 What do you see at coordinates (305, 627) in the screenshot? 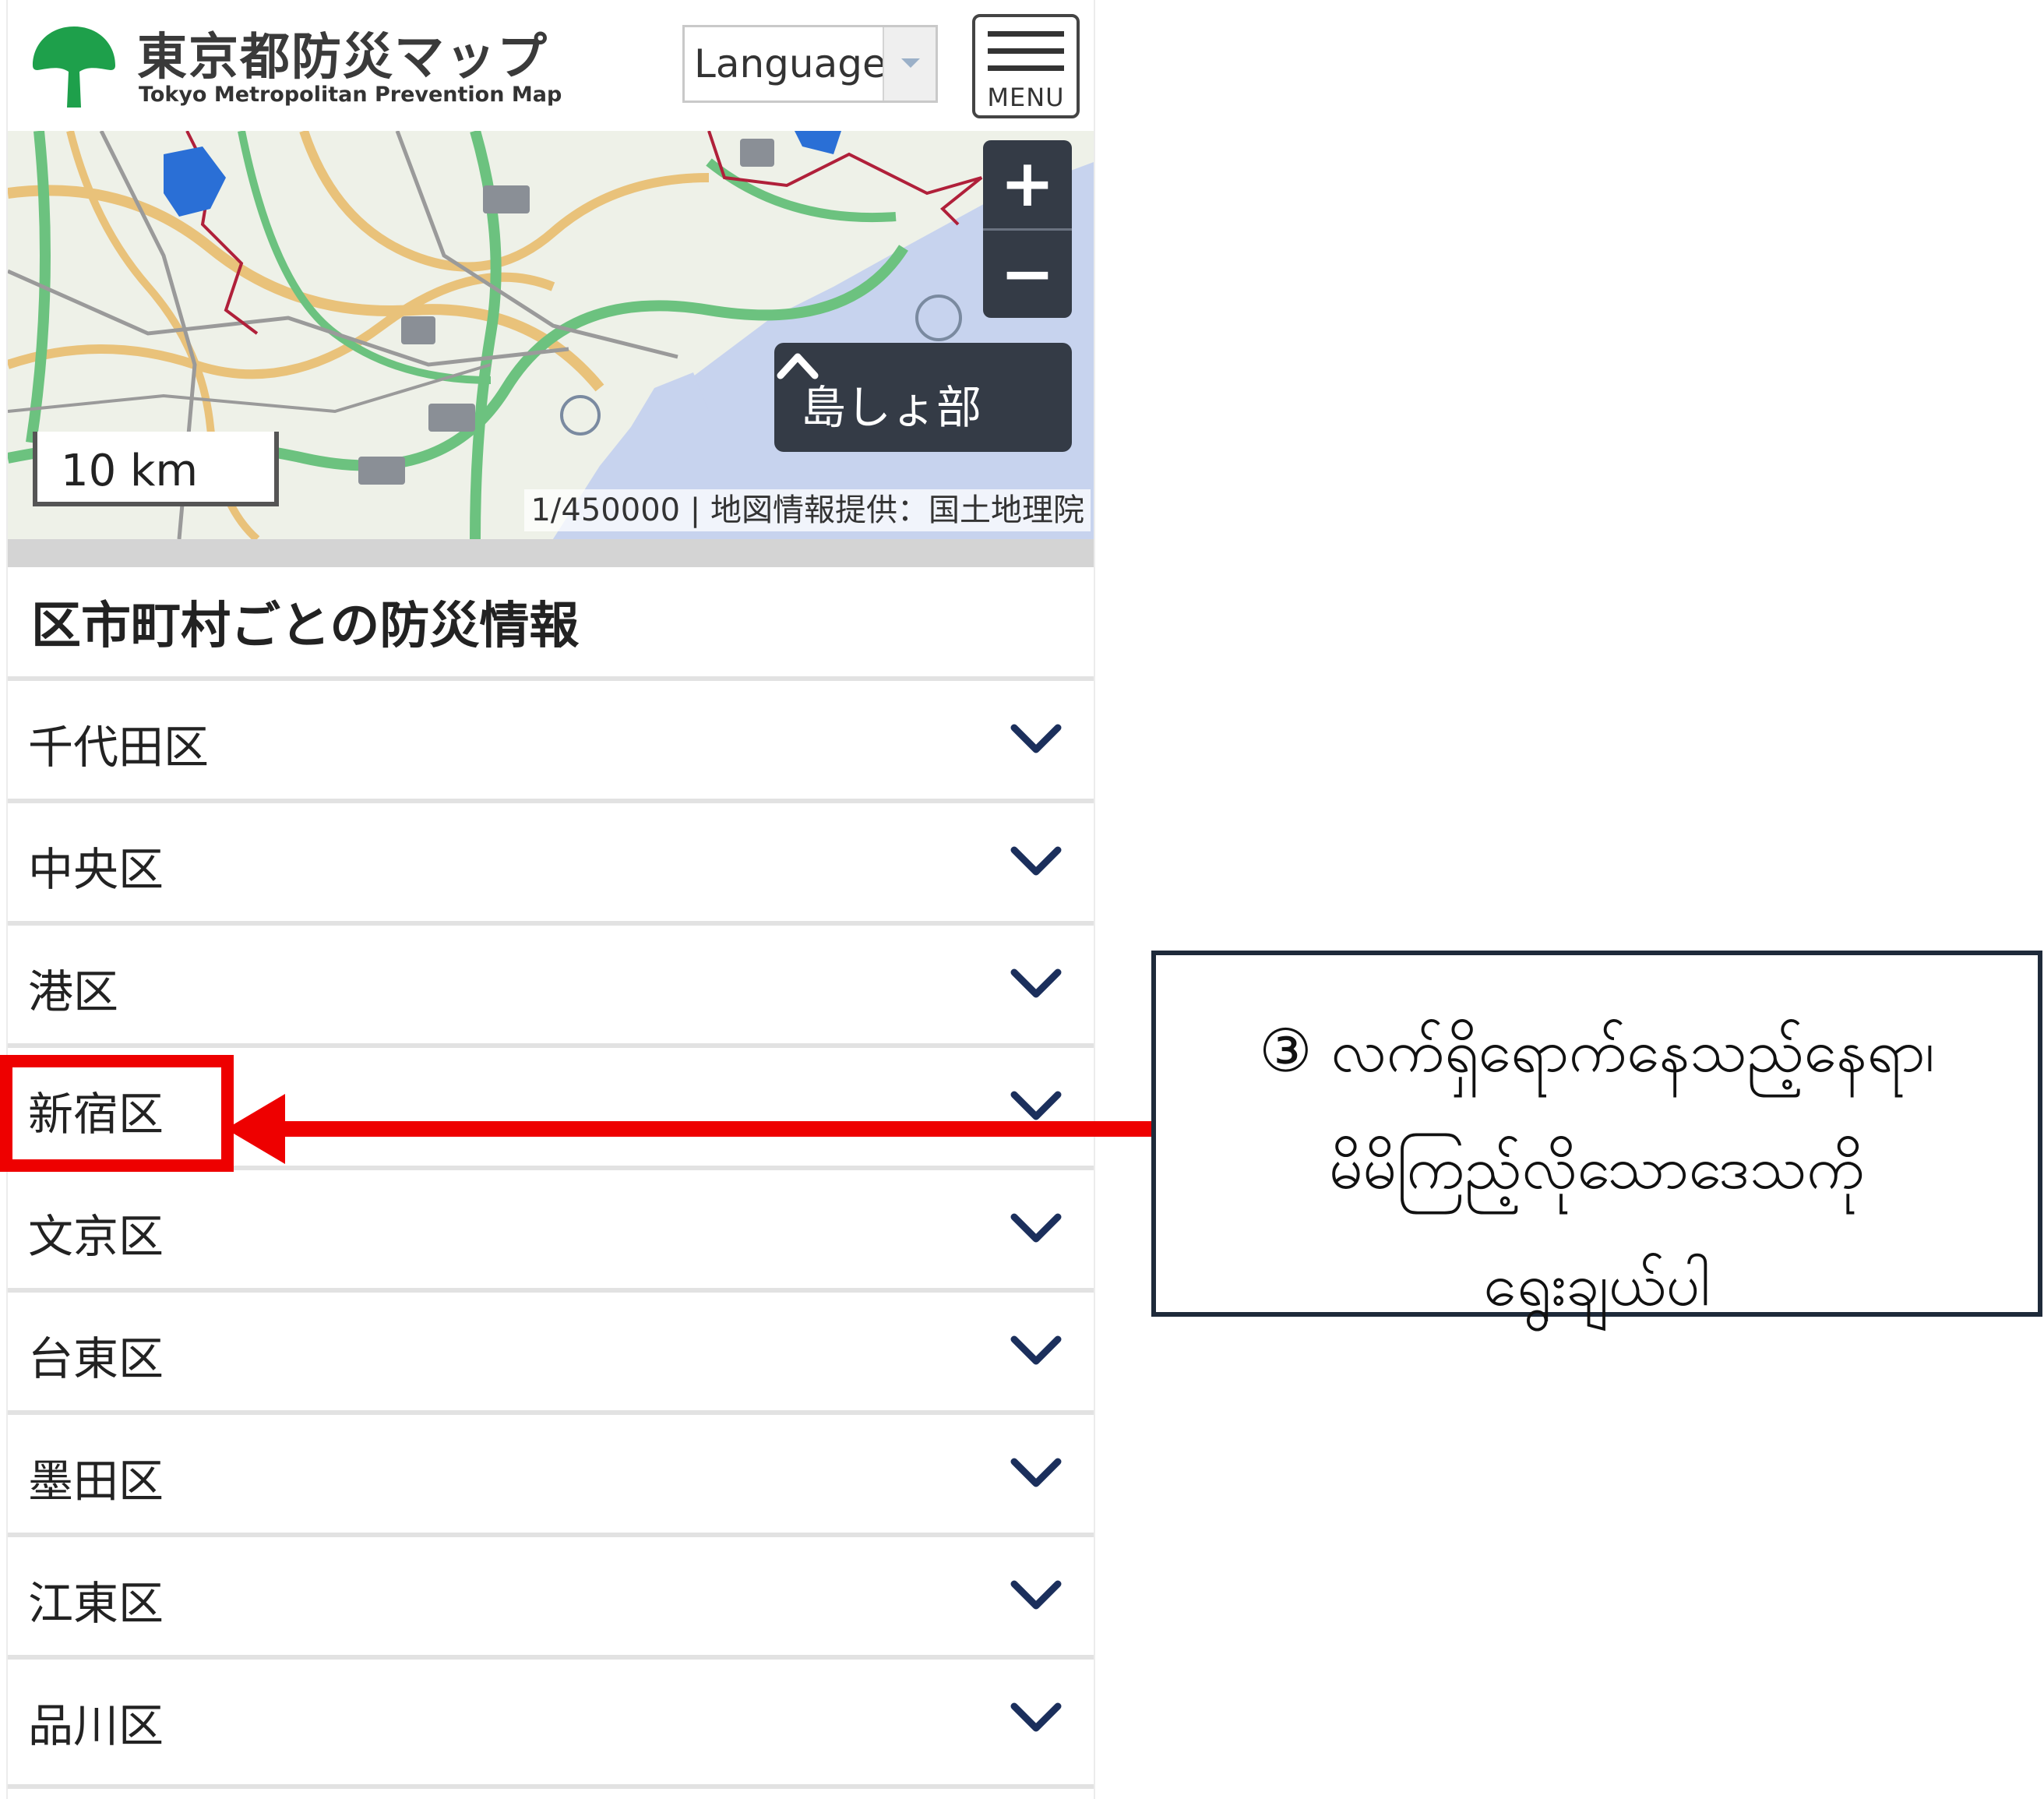
I see `section-title: 区市町村ごとの防災情報` at bounding box center [305, 627].